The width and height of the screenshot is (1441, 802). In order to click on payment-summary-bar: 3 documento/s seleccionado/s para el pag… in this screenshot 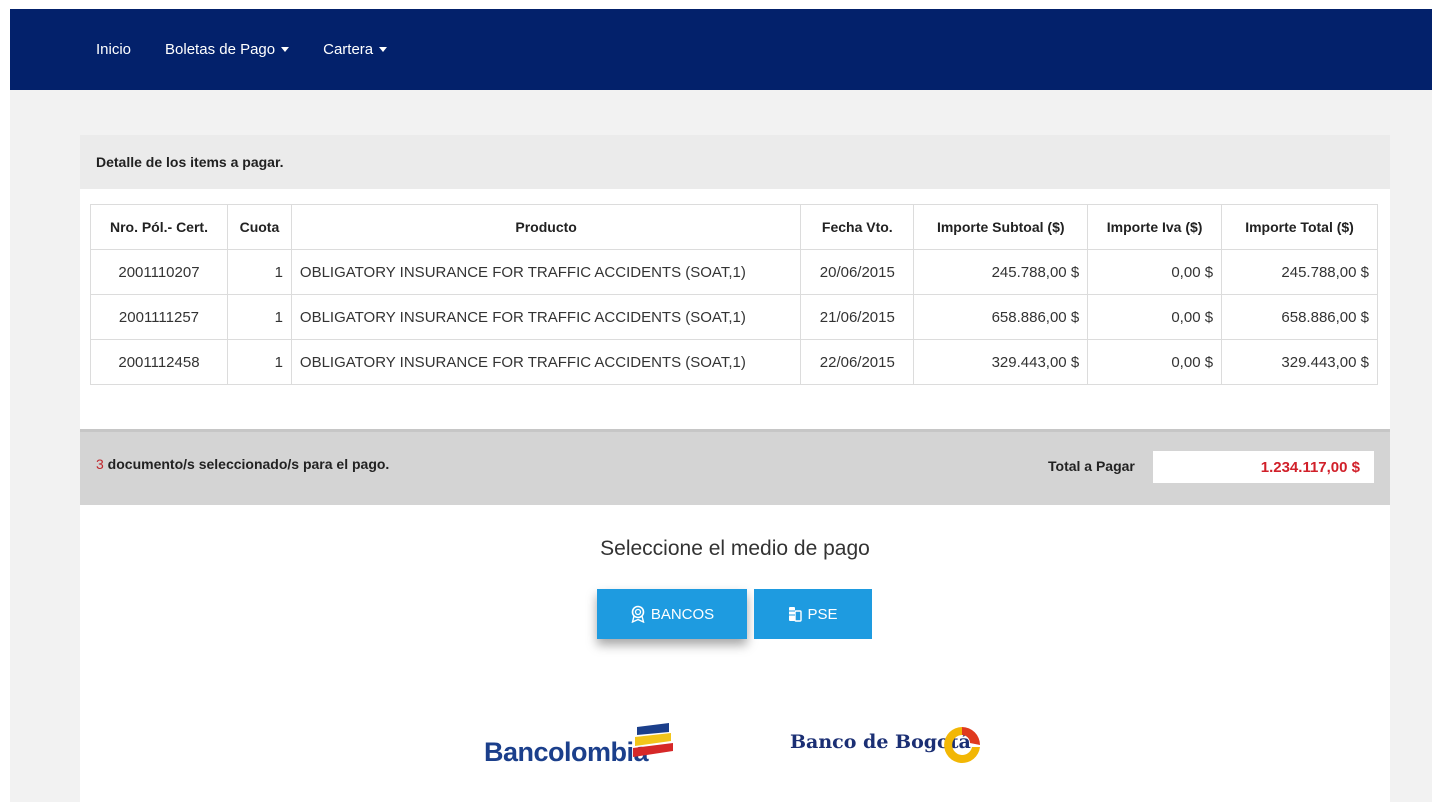, I will do `click(735, 467)`.